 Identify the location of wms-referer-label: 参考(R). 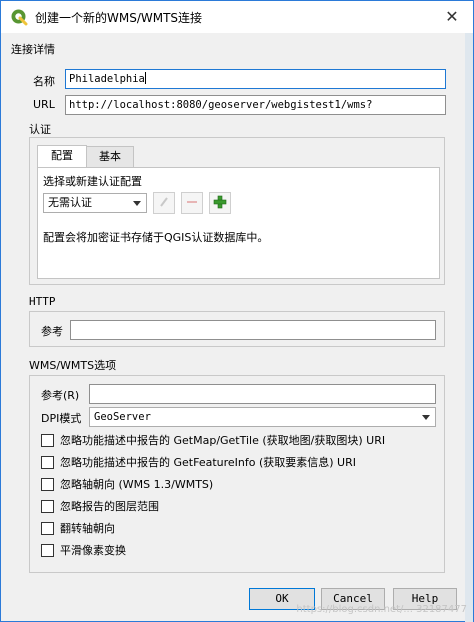
(60, 395).